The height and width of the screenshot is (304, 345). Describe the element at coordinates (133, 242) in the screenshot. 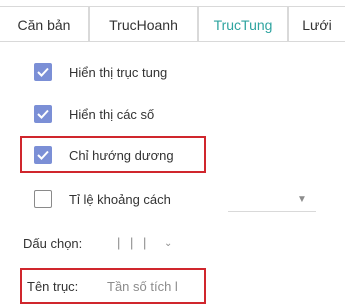

I see `marker-select-value: | | |` at that location.